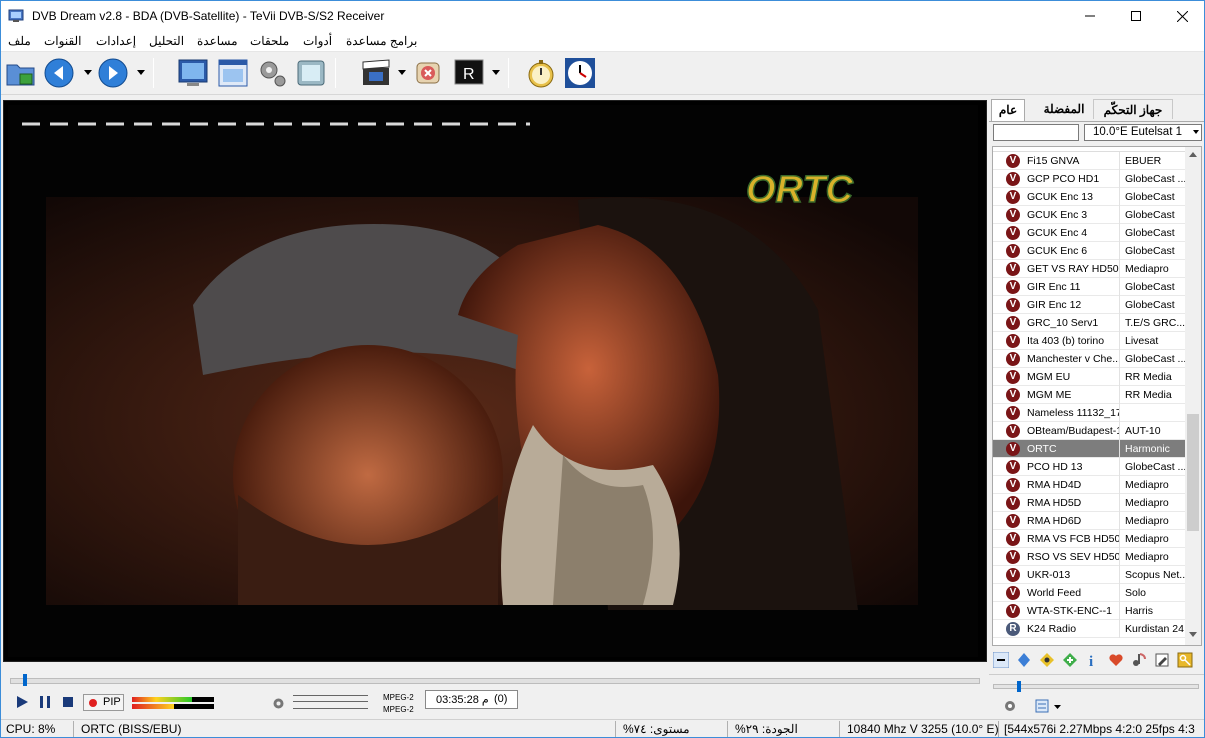 Image resolution: width=1205 pixels, height=738 pixels. Describe the element at coordinates (1090, 161) in the screenshot. I see `channel-row: V Fi15 GNVA EBUER` at that location.